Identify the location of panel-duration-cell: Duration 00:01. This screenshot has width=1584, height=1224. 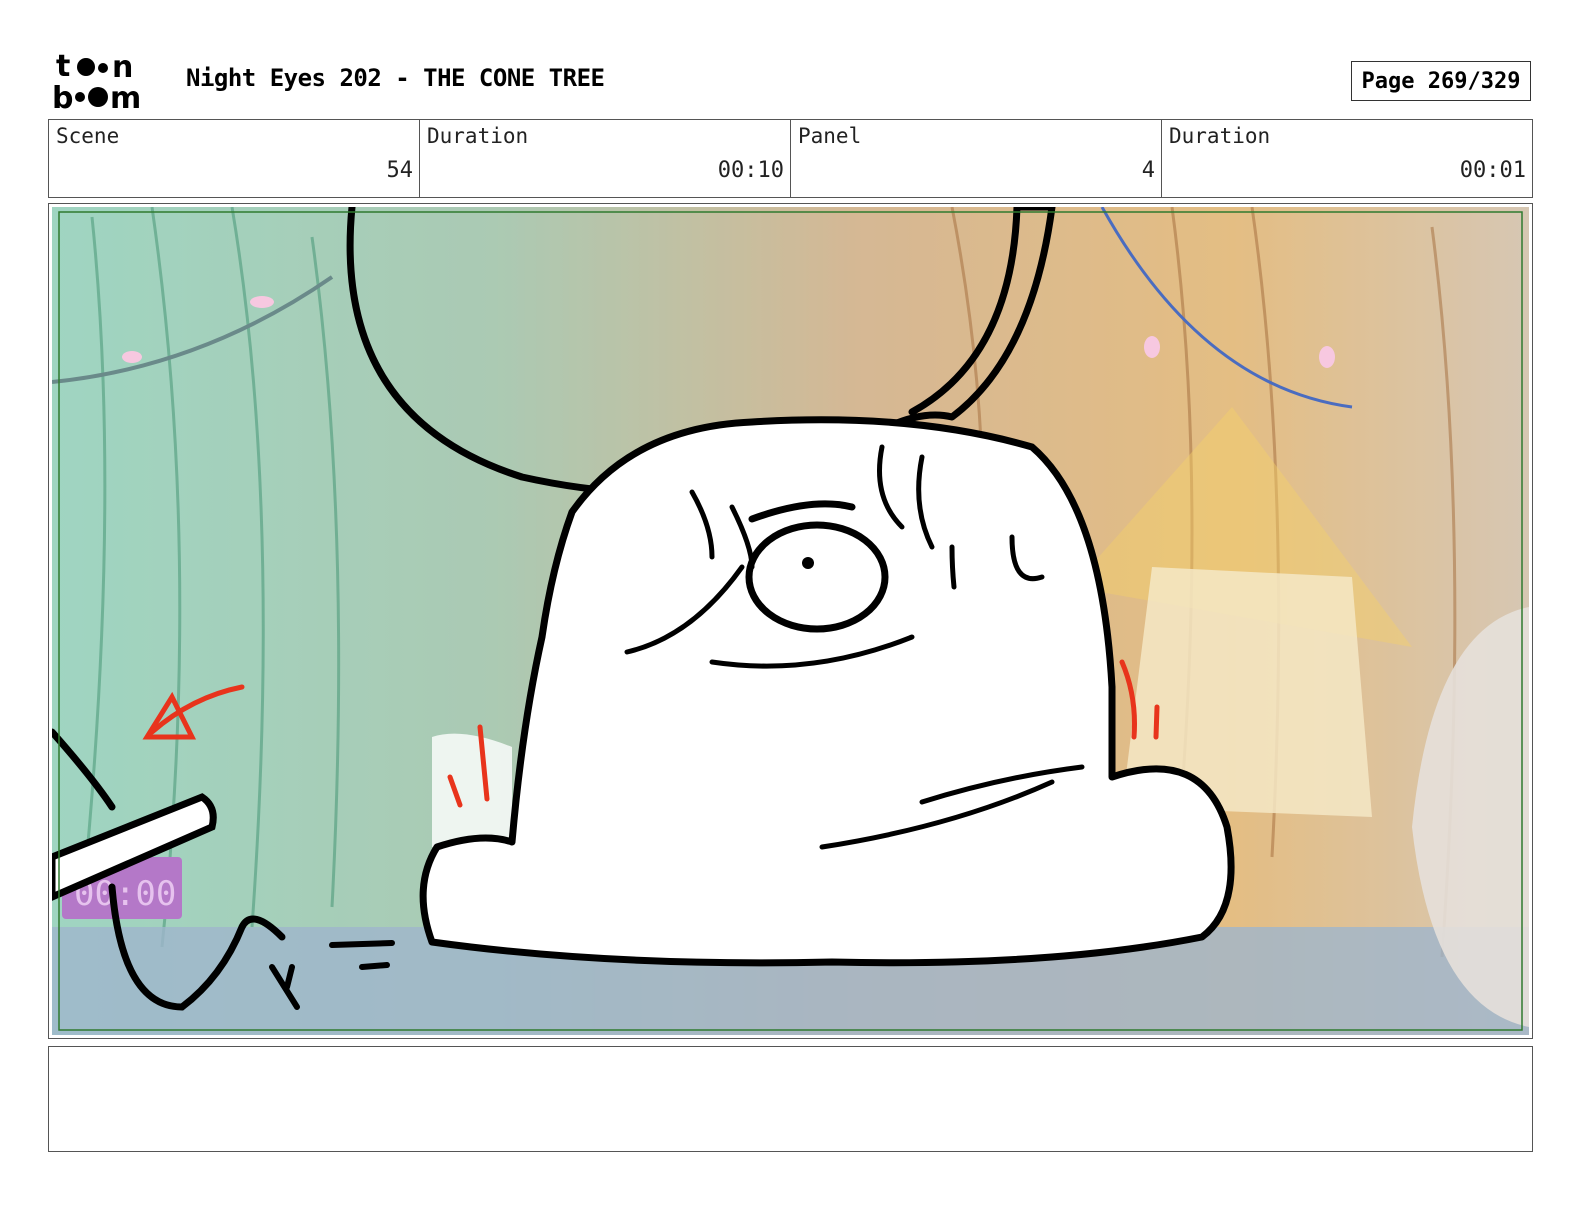
(1347, 158).